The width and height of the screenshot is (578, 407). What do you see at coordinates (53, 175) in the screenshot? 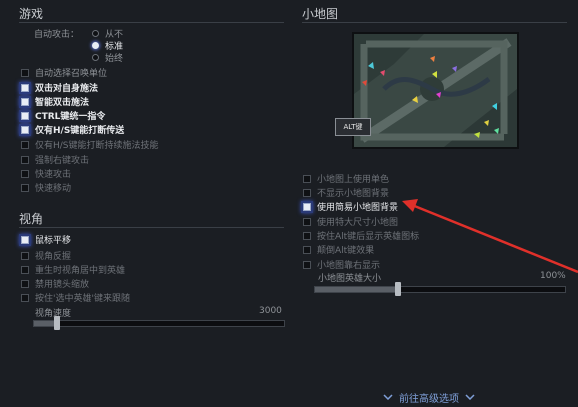
I see `option-label: 快速攻击` at bounding box center [53, 175].